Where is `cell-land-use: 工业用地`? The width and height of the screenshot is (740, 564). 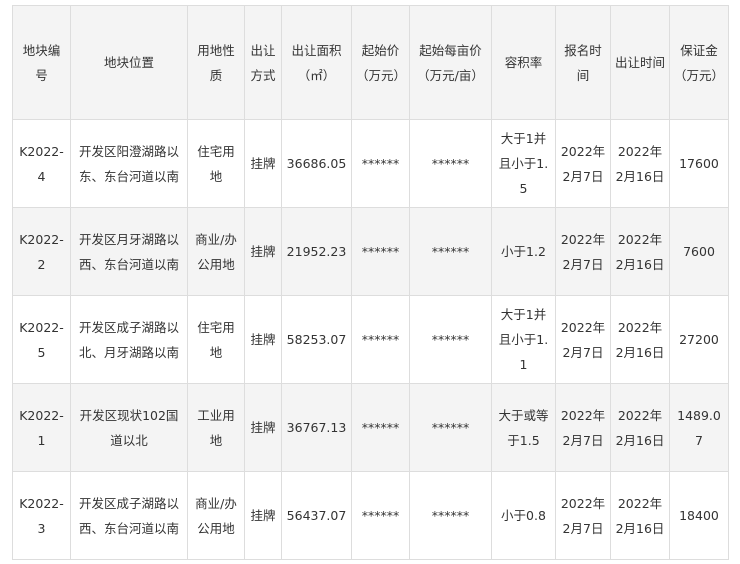
cell-land-use: 工业用地 is located at coordinates (216, 427).